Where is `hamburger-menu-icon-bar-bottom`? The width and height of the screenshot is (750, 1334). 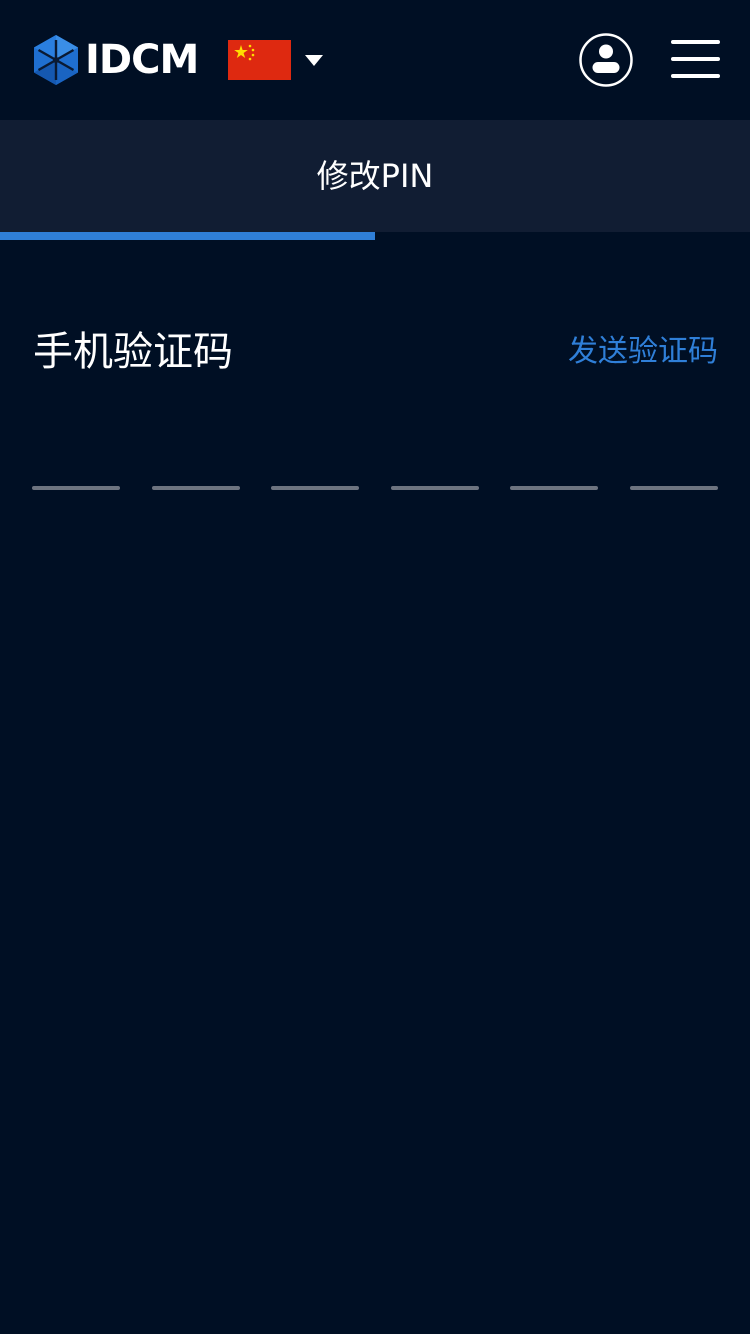 hamburger-menu-icon-bar-bottom is located at coordinates (695, 76).